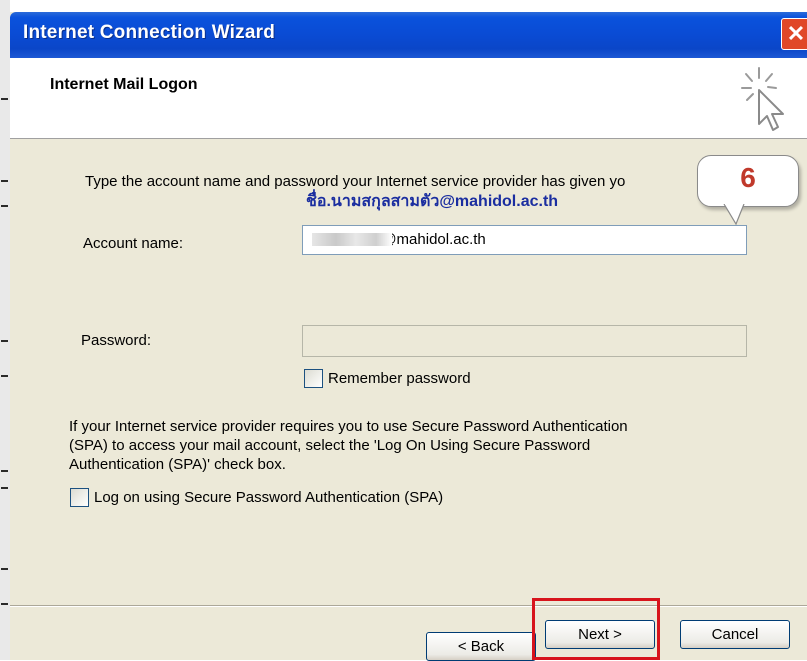 The width and height of the screenshot is (807, 661). I want to click on password-label: Password:, so click(116, 340).